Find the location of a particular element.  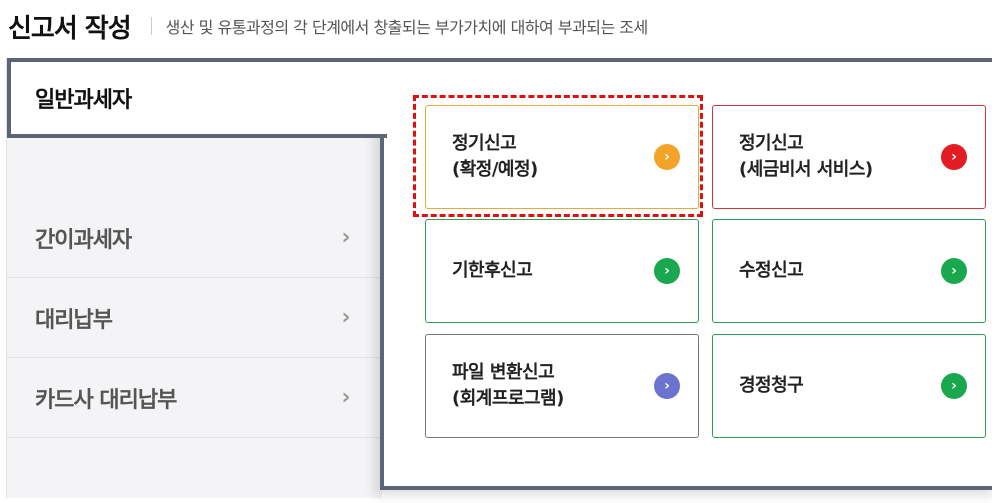

card-label: 경정청구 is located at coordinates (771, 385).